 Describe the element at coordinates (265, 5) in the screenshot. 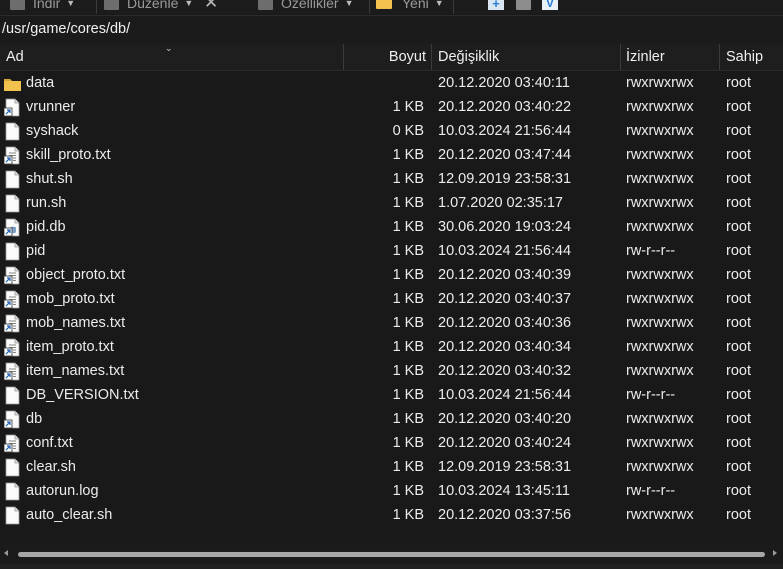

I see `properties-icon` at that location.